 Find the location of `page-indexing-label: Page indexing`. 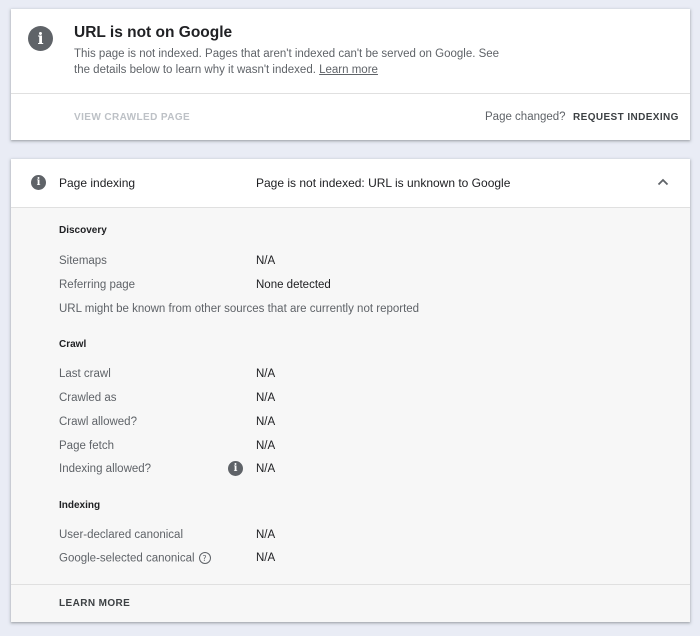

page-indexing-label: Page indexing is located at coordinates (97, 183).